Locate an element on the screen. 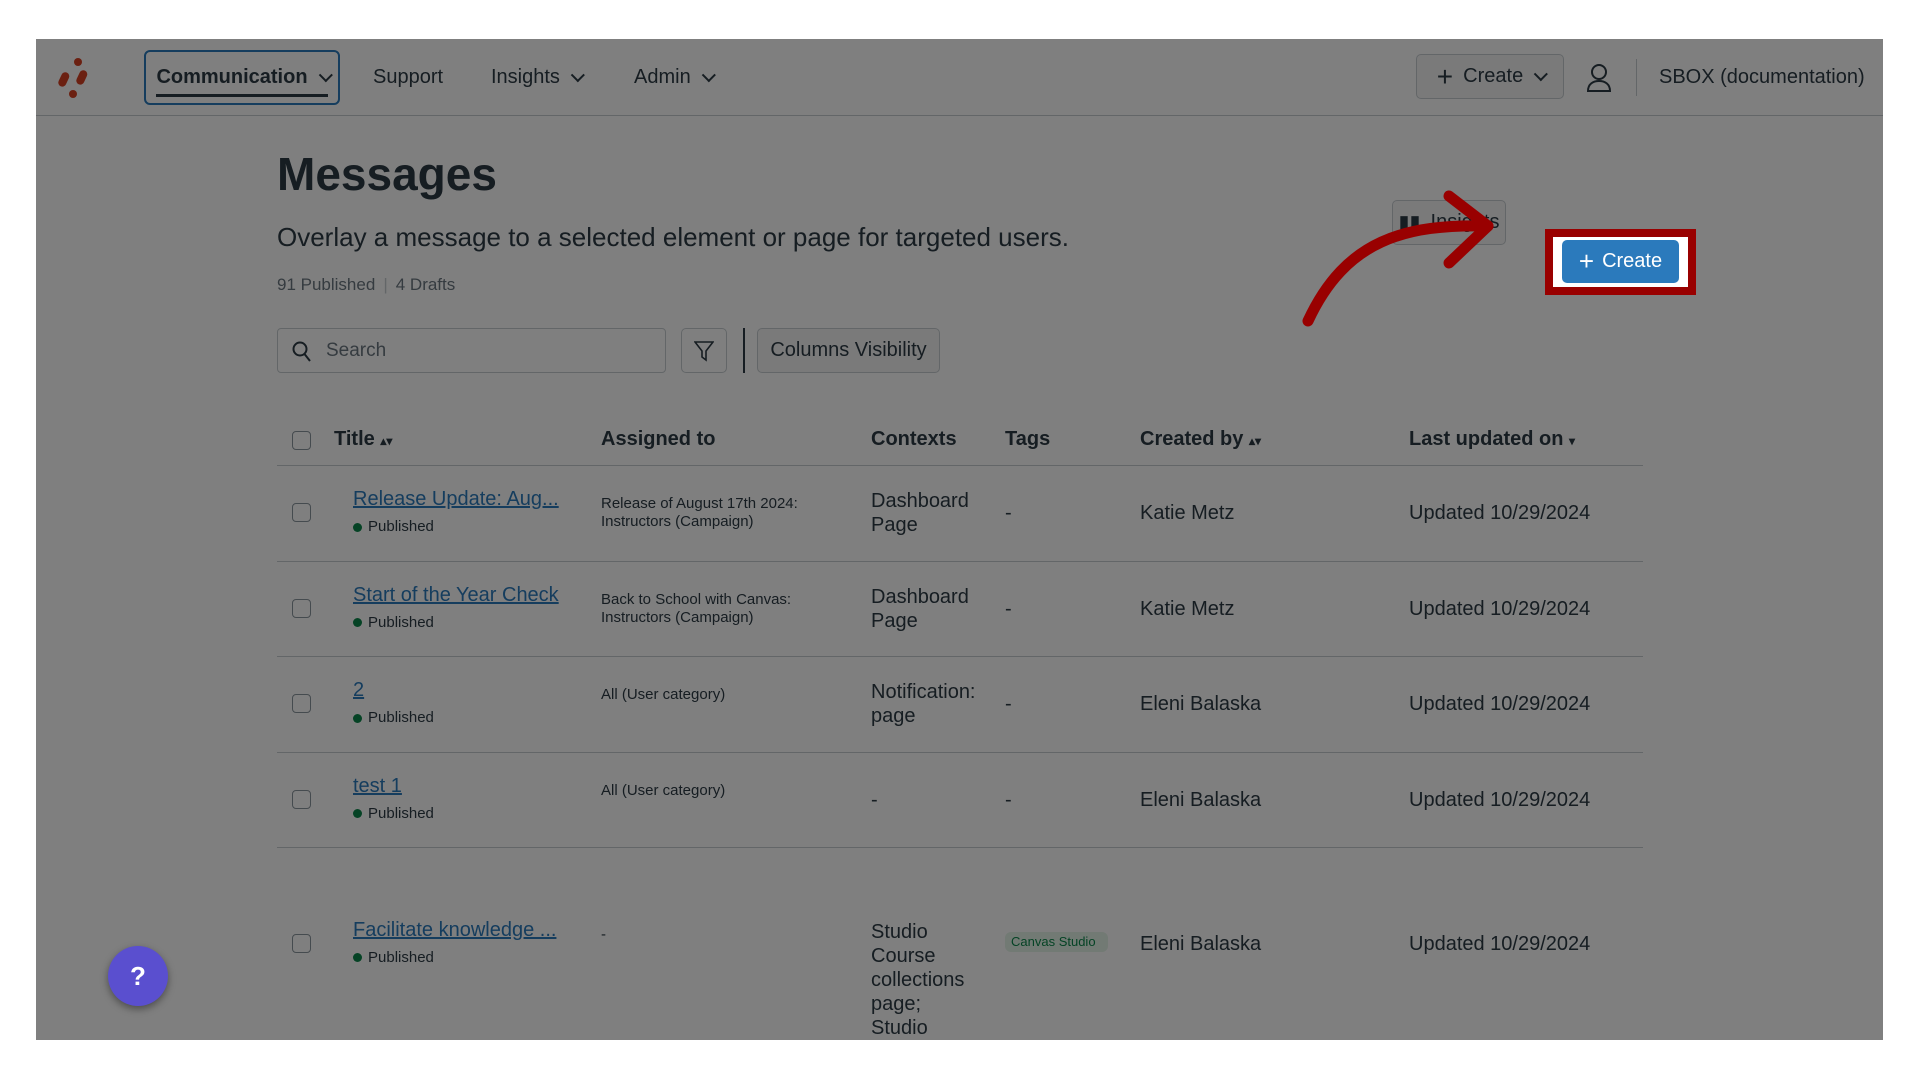 Image resolution: width=1920 pixels, height=1080 pixels. help-button: ? is located at coordinates (138, 976).